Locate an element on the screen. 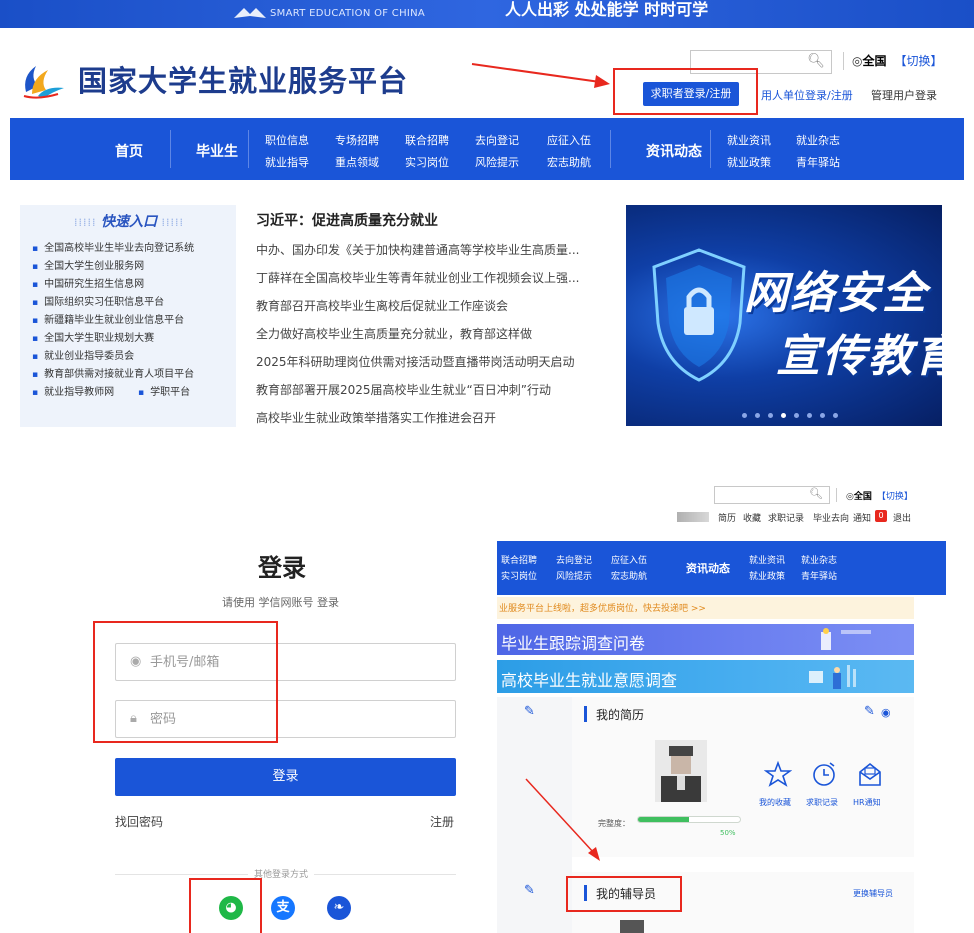  quick-entry-link: 就业指导教师网 is located at coordinates (73, 390).